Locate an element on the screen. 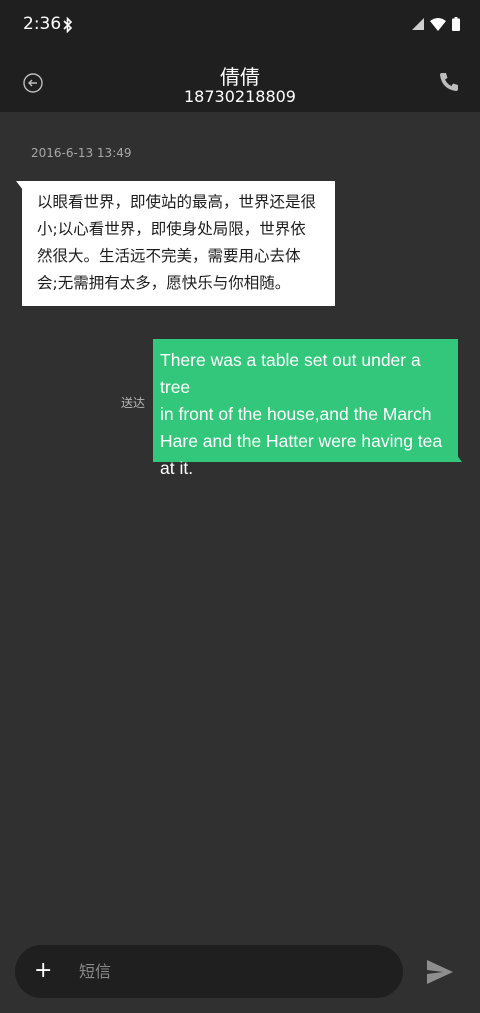 The width and height of the screenshot is (480, 1013). conversation-header: 倩倩 18730218809 is located at coordinates (240, 82).